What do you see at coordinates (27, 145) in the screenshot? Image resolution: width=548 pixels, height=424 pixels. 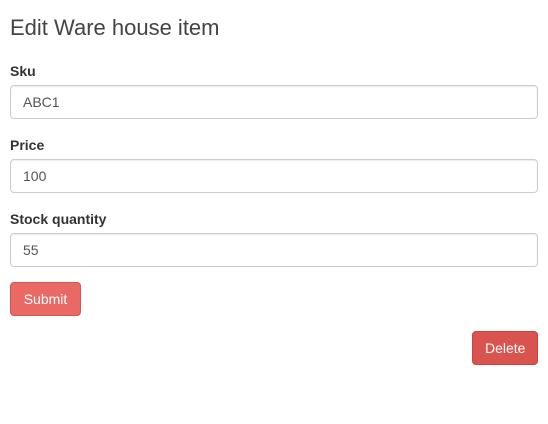 I see `price-label: Price` at bounding box center [27, 145].